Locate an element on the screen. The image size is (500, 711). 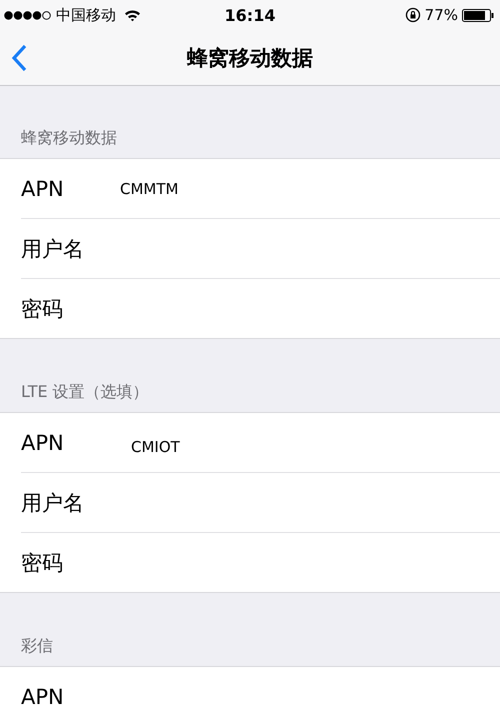
signal-icon is located at coordinates (28, 15).